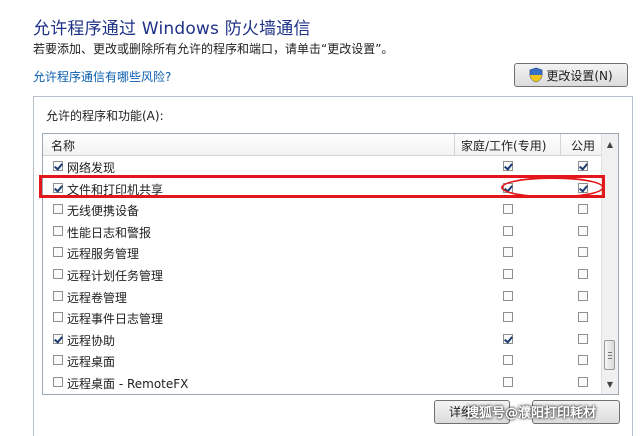 This screenshot has height=436, width=640. Describe the element at coordinates (91, 168) in the screenshot. I see `program-label: 网络发现` at that location.